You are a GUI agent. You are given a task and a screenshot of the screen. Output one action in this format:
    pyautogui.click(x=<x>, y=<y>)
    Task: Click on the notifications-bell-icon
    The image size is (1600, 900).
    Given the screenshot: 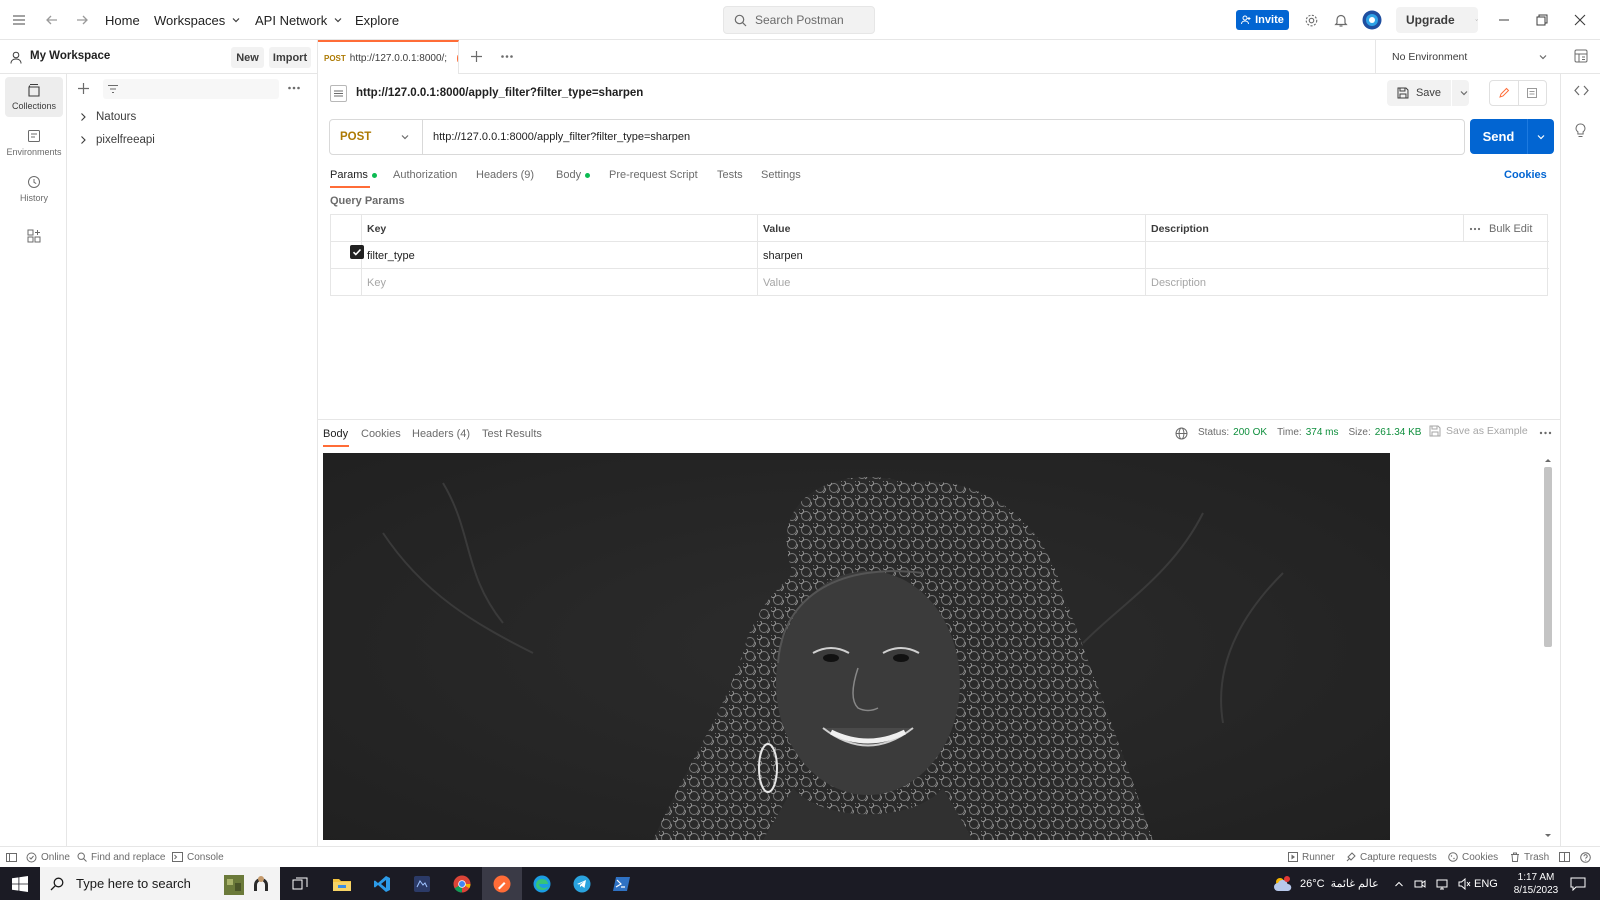 What is the action you would take?
    pyautogui.click(x=1341, y=20)
    